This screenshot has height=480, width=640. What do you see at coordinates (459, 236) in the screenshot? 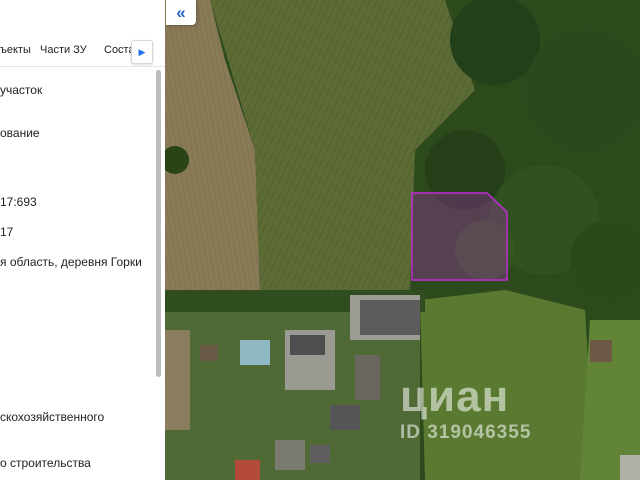
I see `land-parcel-outline` at bounding box center [459, 236].